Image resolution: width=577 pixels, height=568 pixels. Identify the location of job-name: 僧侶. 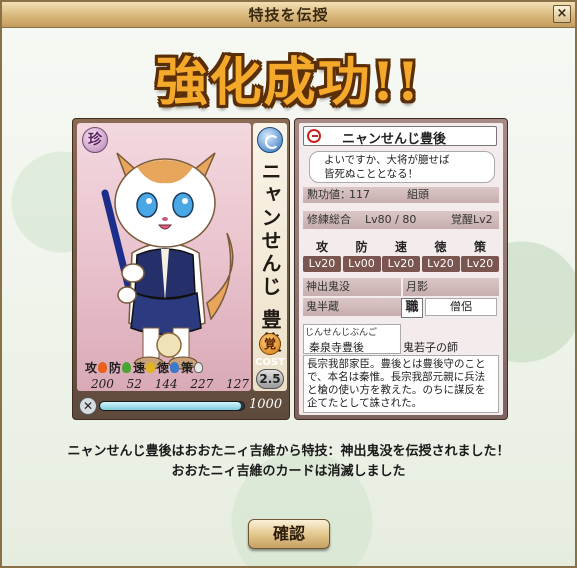
(461, 307).